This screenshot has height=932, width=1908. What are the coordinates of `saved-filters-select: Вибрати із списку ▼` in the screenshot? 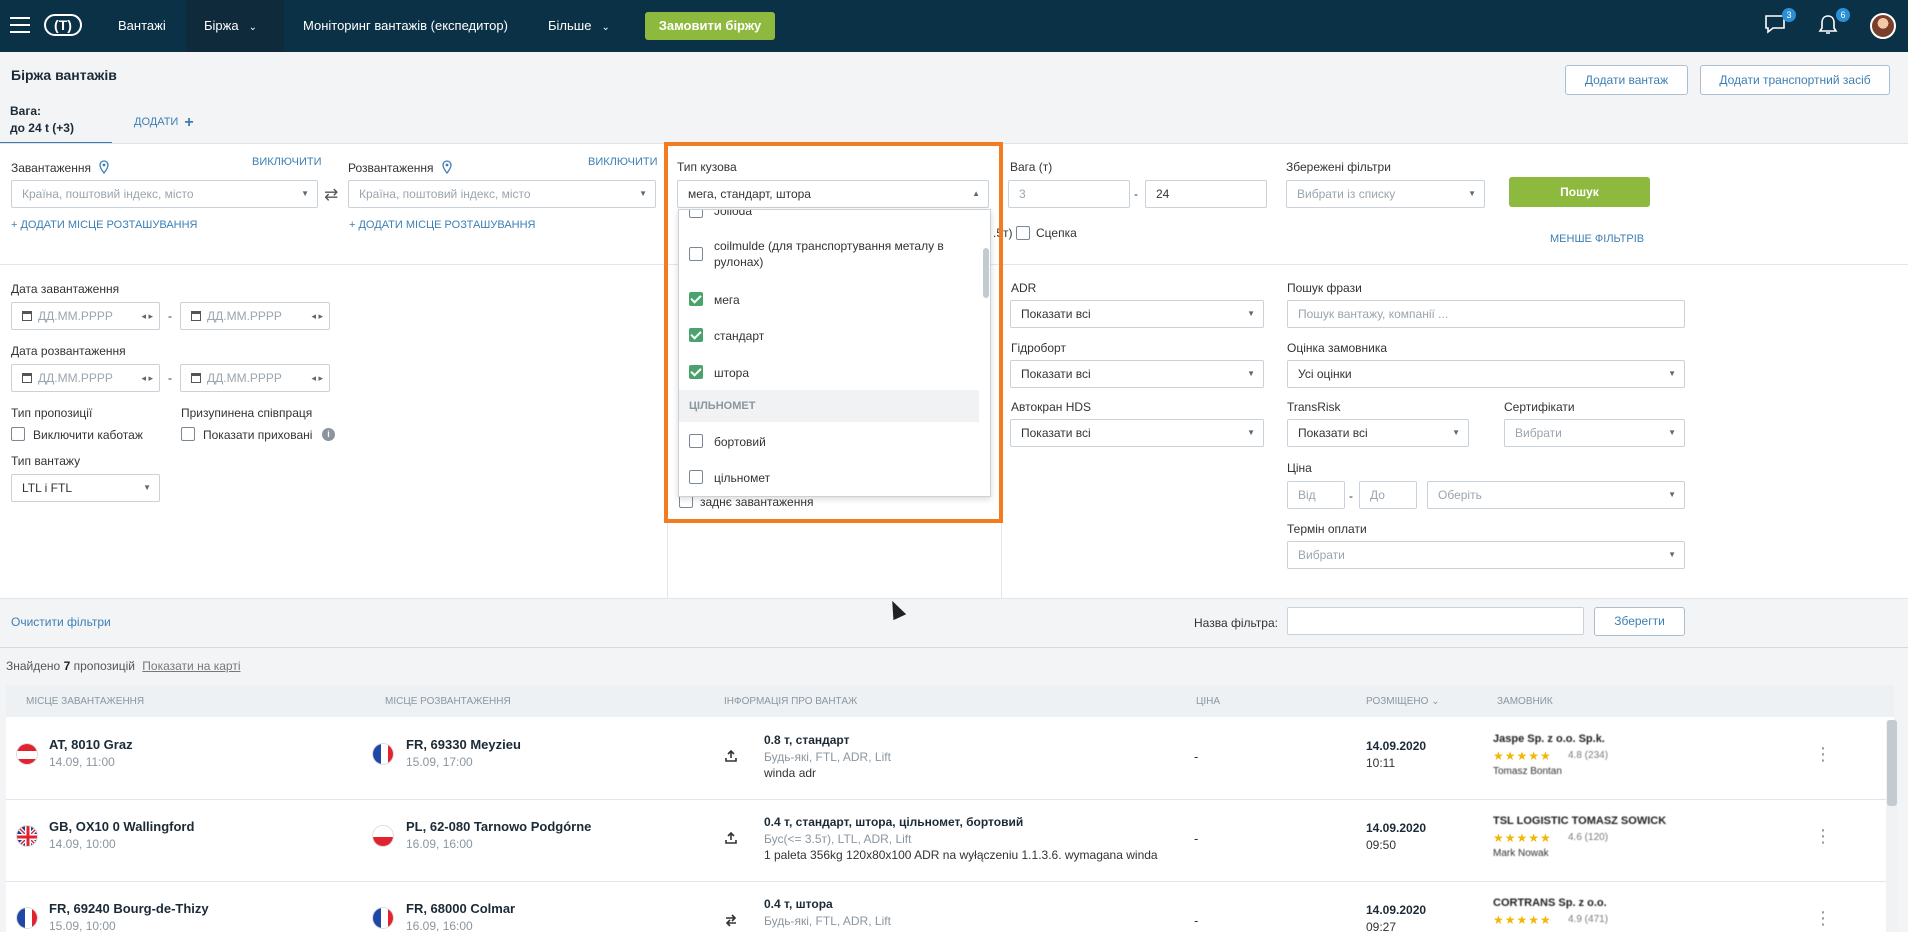 It's located at (1385, 194).